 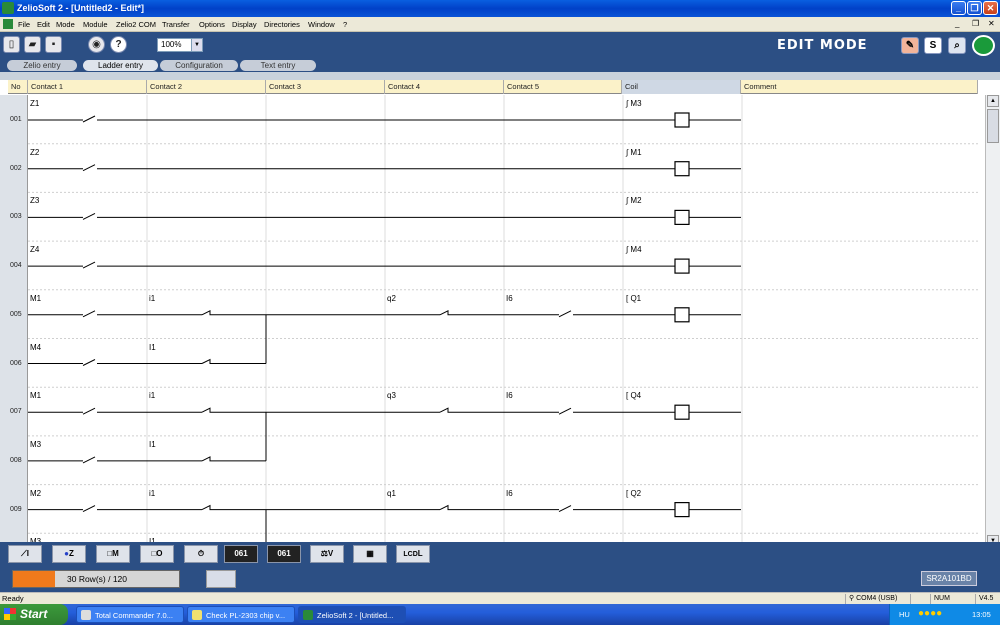 What do you see at coordinates (634, 201) in the screenshot?
I see `coil-label: ∫ M2` at bounding box center [634, 201].